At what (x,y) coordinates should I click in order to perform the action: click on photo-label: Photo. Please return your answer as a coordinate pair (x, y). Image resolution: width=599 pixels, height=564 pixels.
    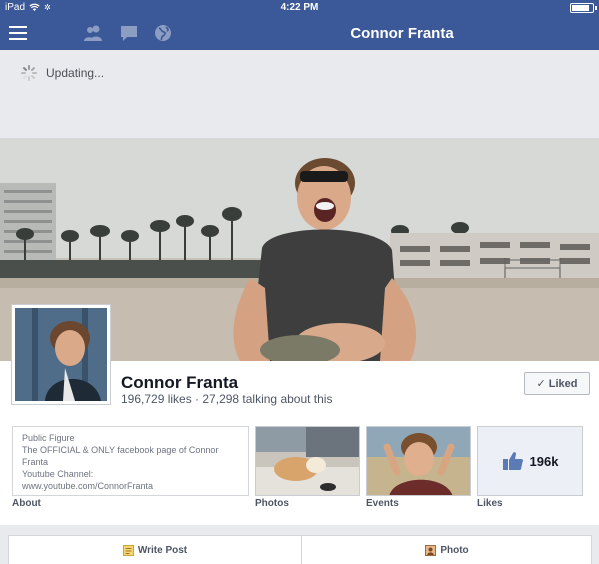
    Looking at the image, I should click on (454, 550).